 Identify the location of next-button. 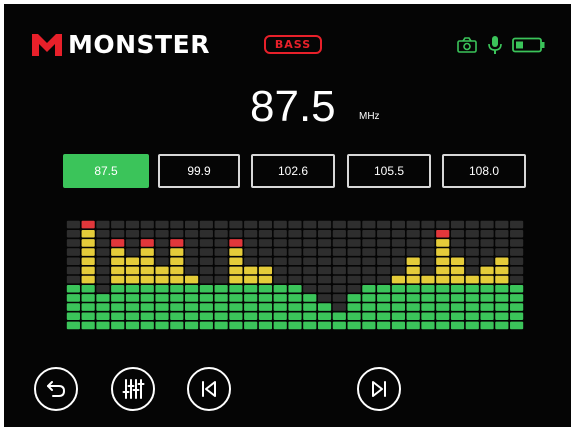
(379, 389).